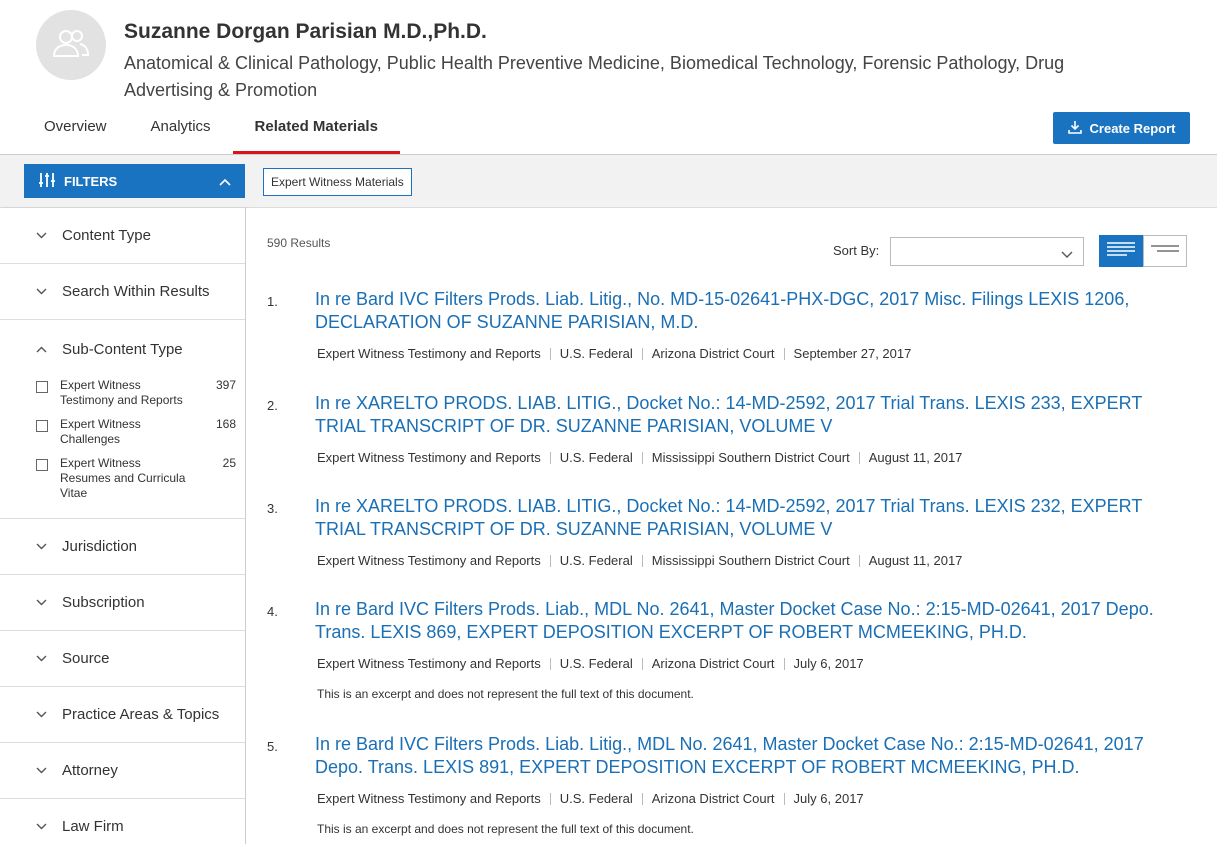 The height and width of the screenshot is (844, 1217). I want to click on facet-attorney: Attorney, so click(122, 771).